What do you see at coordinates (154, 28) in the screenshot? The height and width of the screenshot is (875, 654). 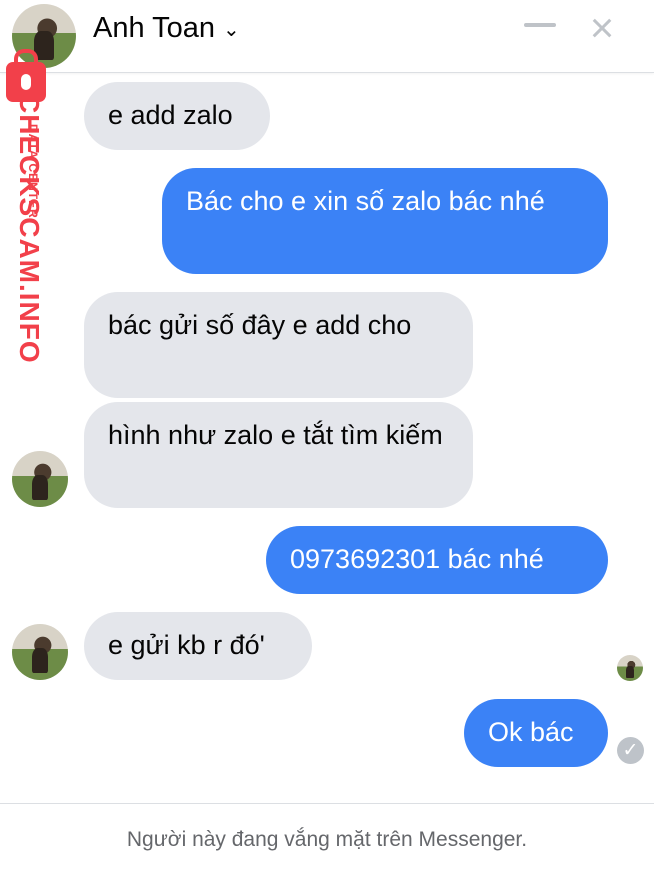 I see `contact-name: Anh Toan` at bounding box center [154, 28].